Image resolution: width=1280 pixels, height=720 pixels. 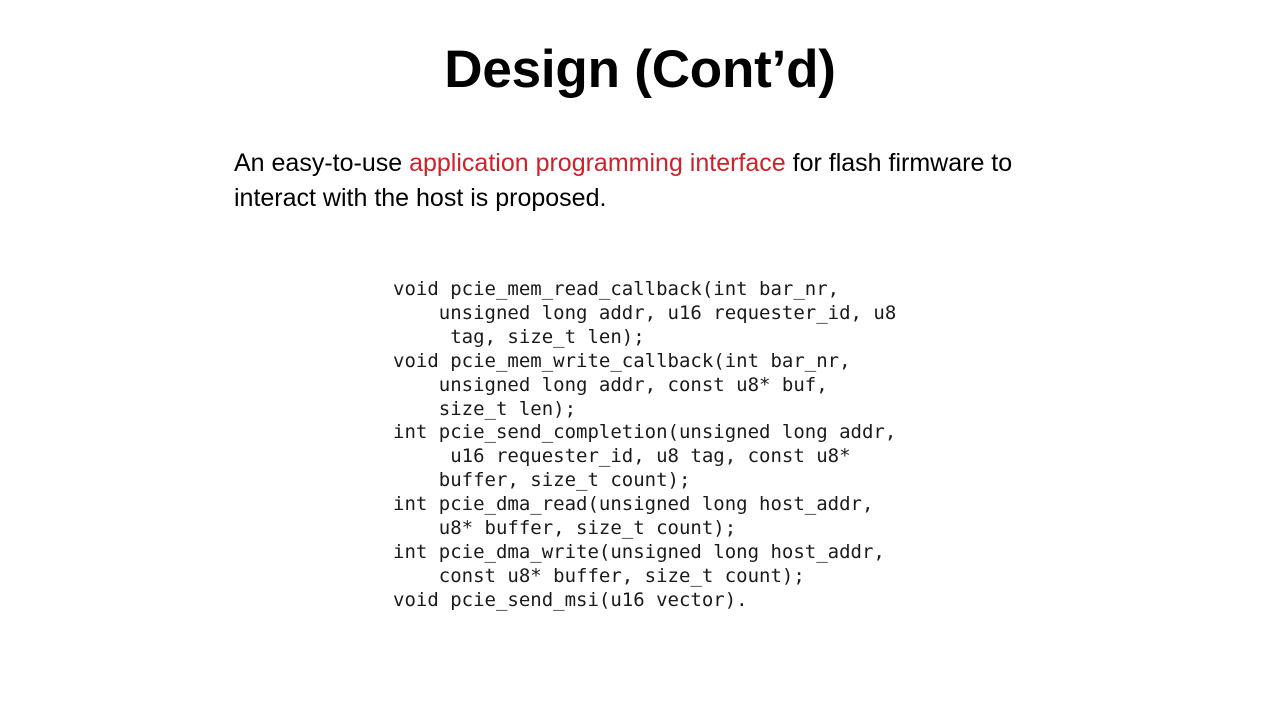 I want to click on code-line: void pcie_mem_write_callback(int bar_nr,, so click(x=622, y=360).